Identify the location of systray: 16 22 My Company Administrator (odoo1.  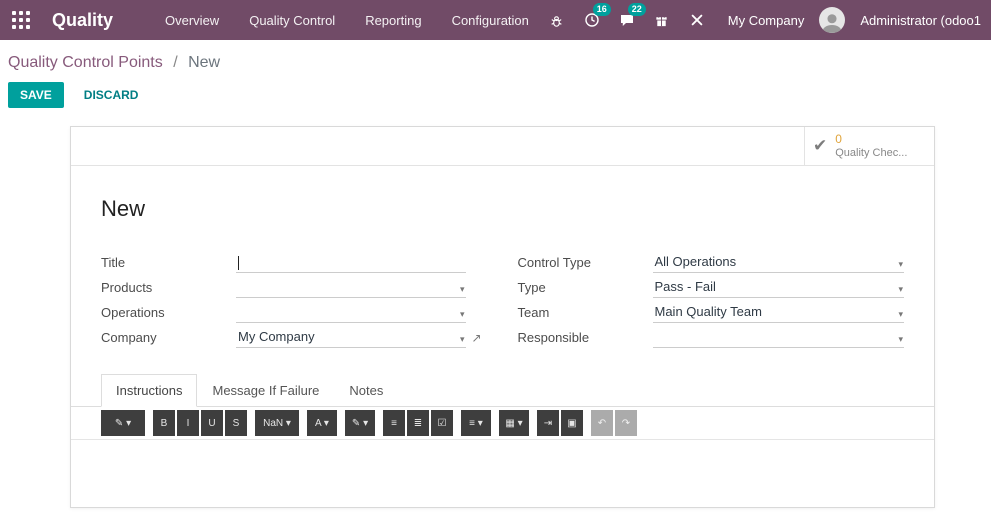
(764, 18).